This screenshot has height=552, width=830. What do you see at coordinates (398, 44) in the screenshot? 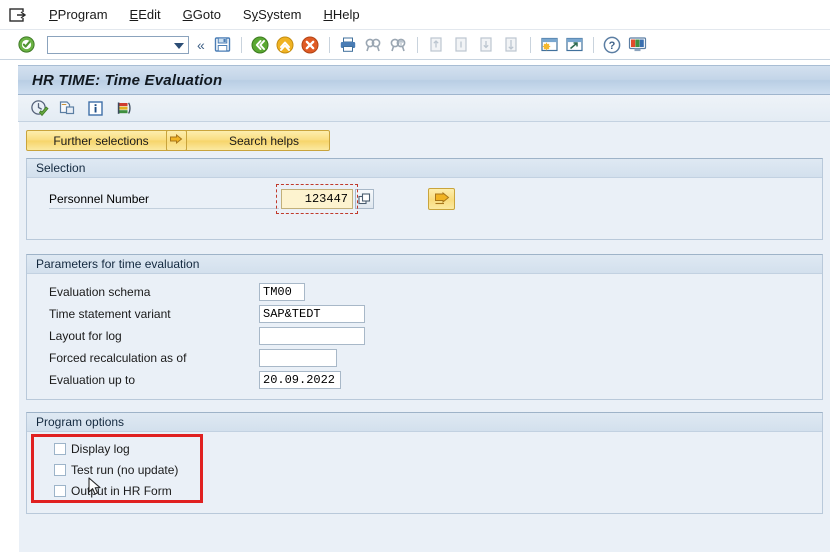
I see `find-next-icon` at bounding box center [398, 44].